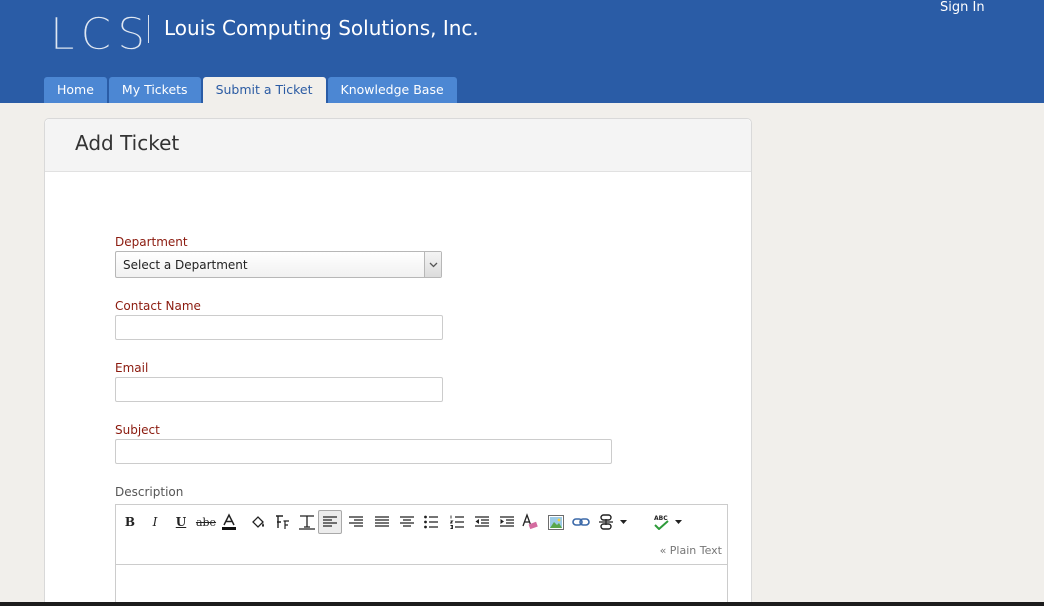  Describe the element at coordinates (522, 604) in the screenshot. I see `bottom-bar` at that location.